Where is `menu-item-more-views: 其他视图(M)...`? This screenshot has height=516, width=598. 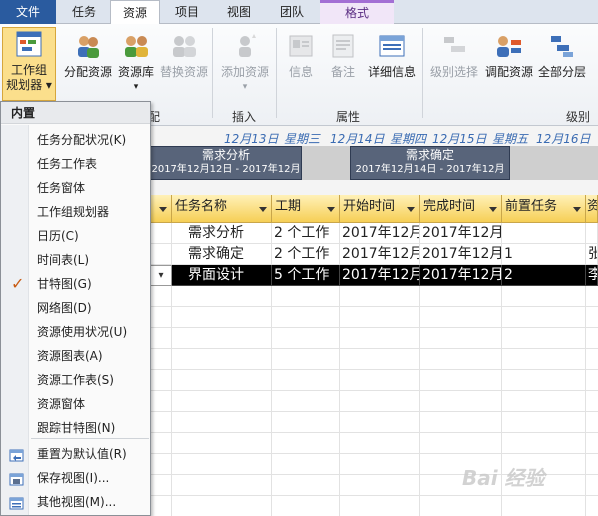 menu-item-more-views: 其他视图(M)... is located at coordinates (75, 502).